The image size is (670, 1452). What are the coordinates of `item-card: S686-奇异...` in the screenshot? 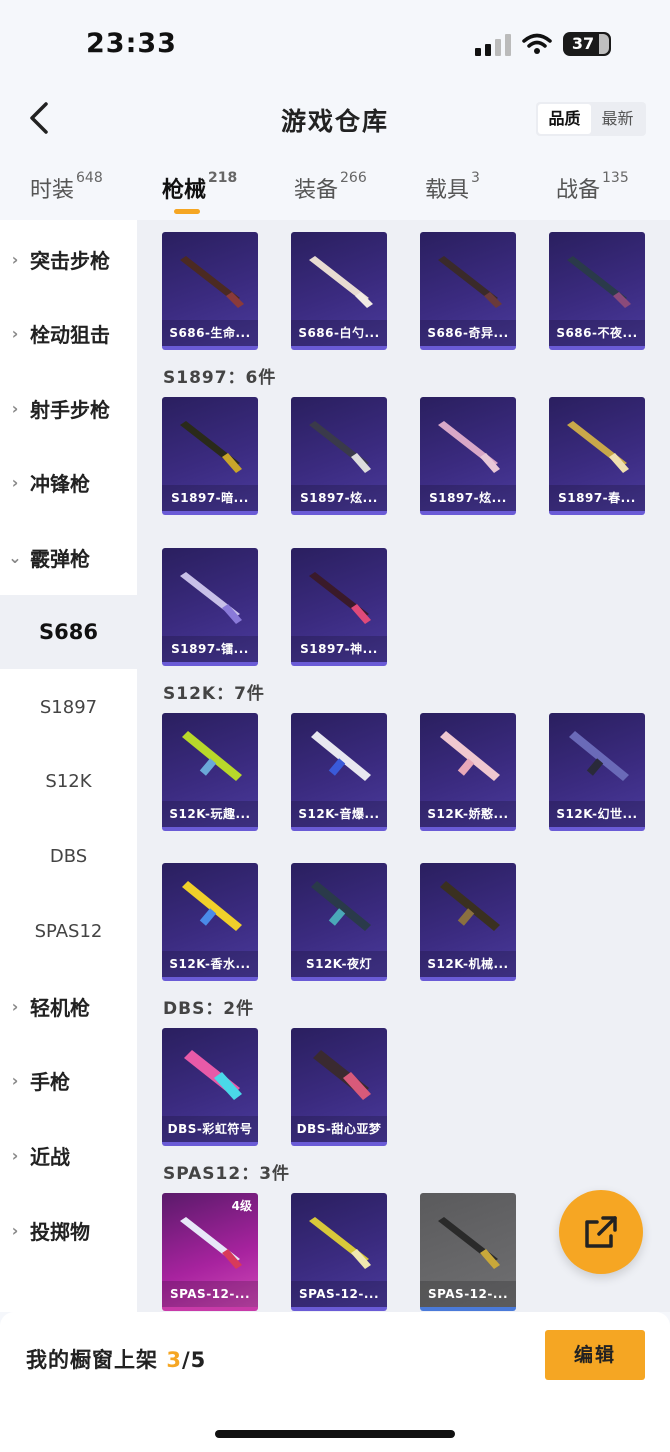 It's located at (468, 291).